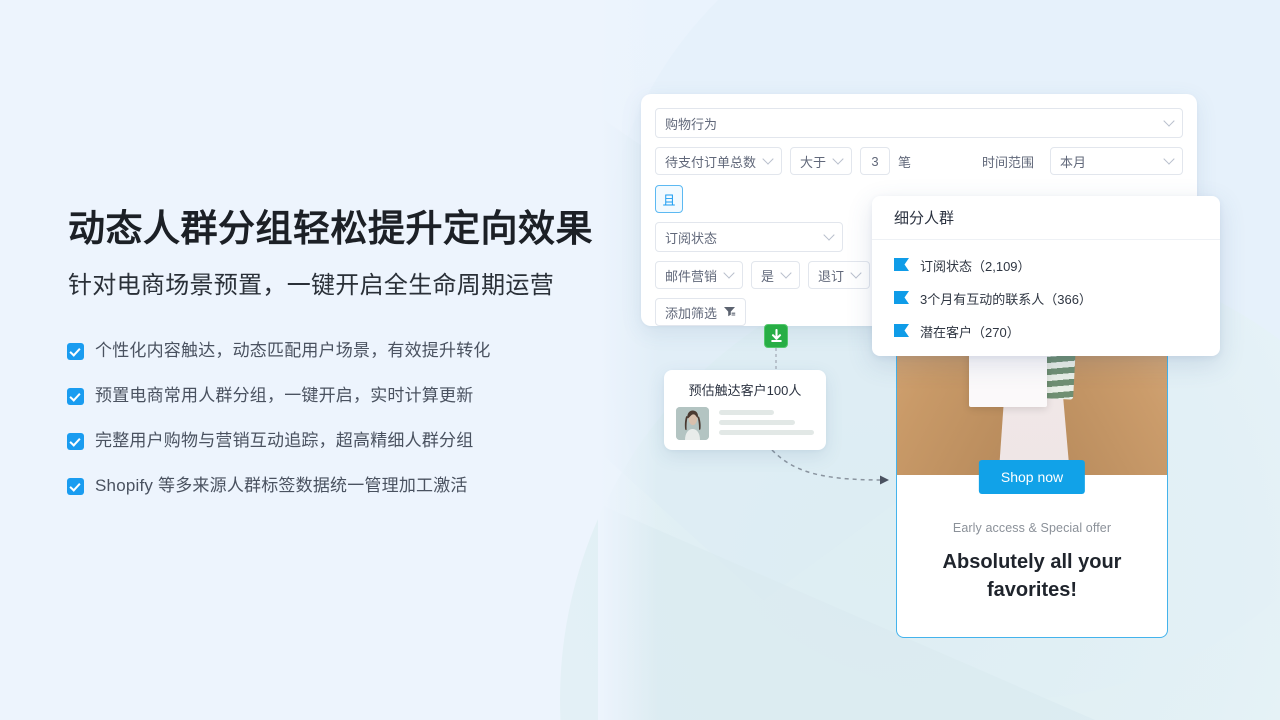  I want to click on download-arrow-icon, so click(776, 335).